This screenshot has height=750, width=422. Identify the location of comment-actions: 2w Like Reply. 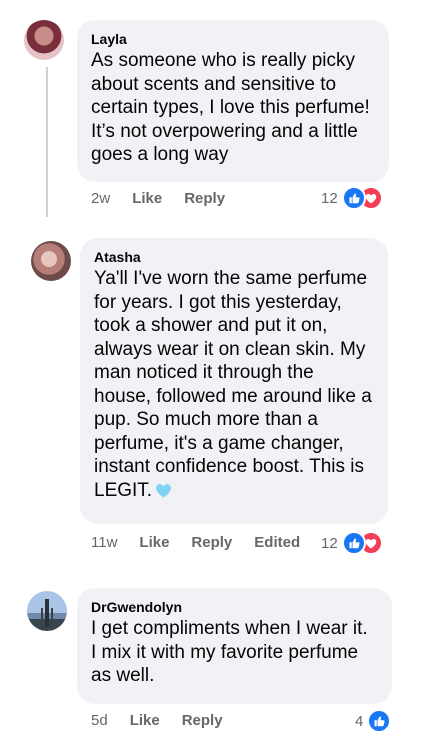
(169, 199).